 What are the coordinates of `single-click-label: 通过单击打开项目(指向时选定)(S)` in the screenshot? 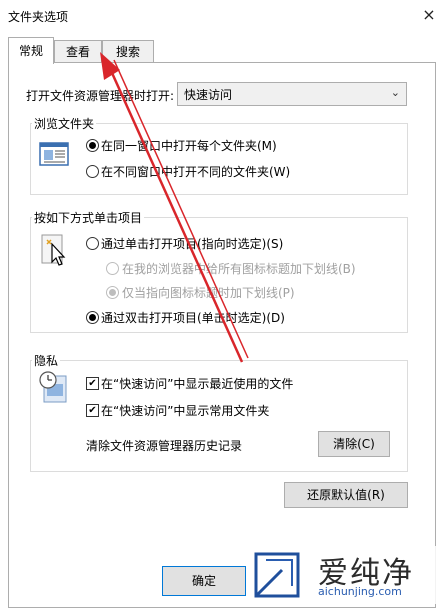 It's located at (192, 243).